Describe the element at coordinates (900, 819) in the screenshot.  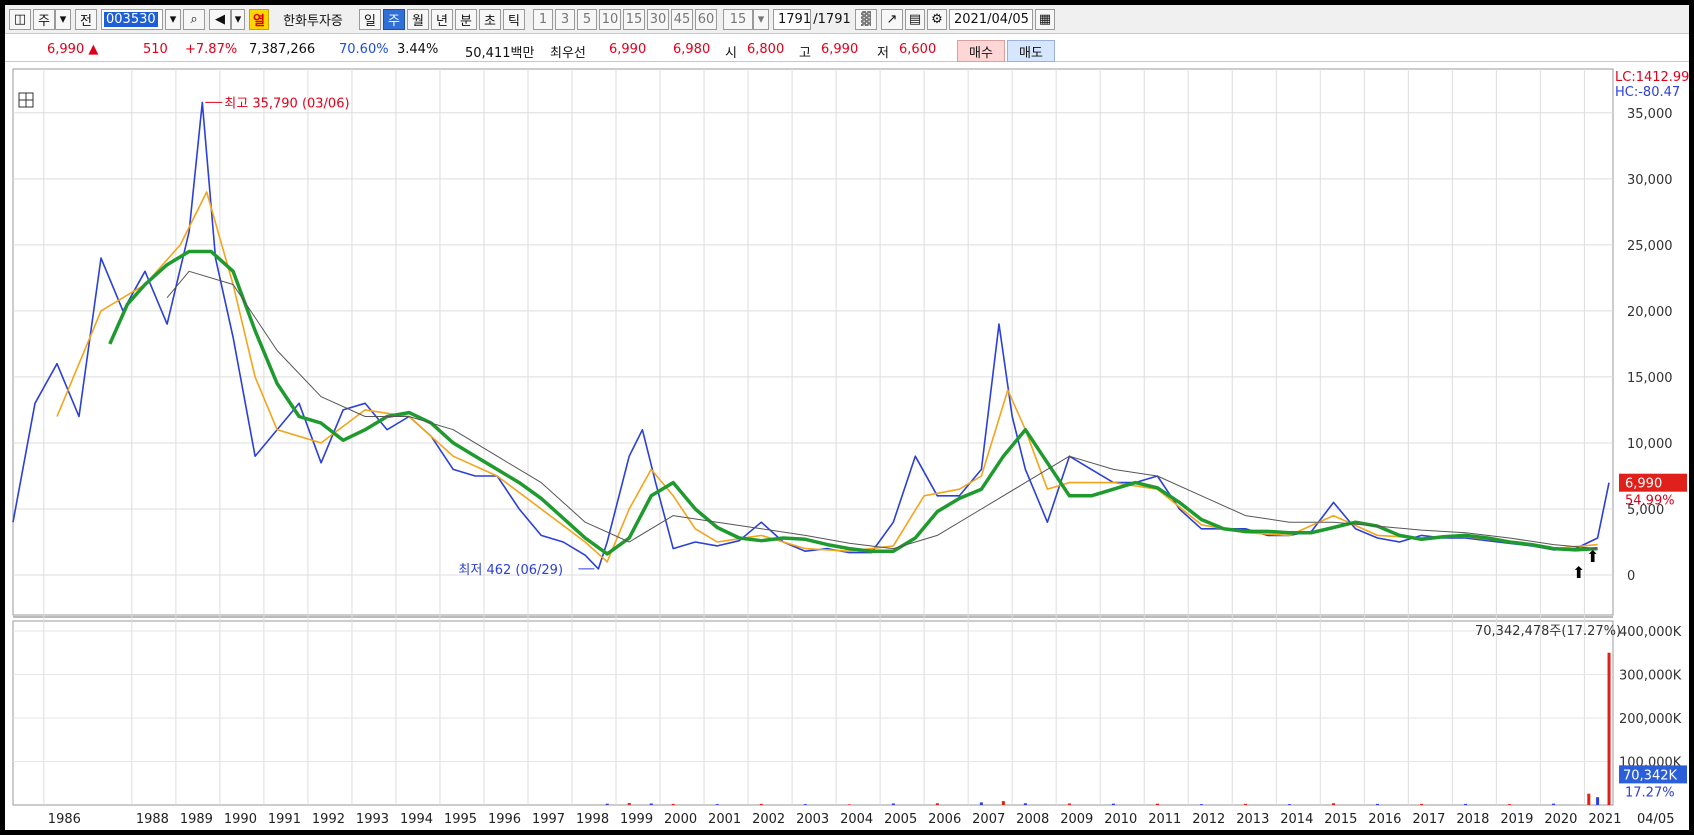
I see `x-tick-label: 2005` at that location.